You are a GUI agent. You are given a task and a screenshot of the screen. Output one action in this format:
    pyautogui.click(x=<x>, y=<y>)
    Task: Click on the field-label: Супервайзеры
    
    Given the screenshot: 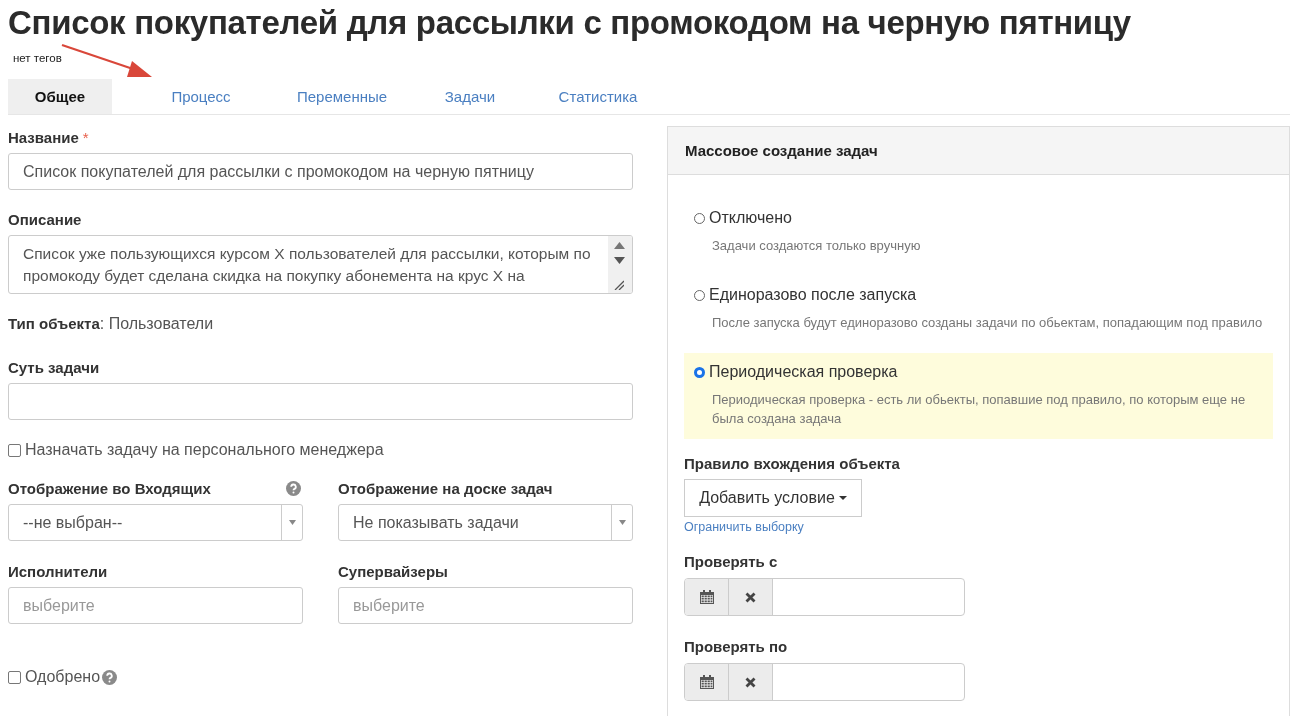 What is the action you would take?
    pyautogui.click(x=393, y=571)
    